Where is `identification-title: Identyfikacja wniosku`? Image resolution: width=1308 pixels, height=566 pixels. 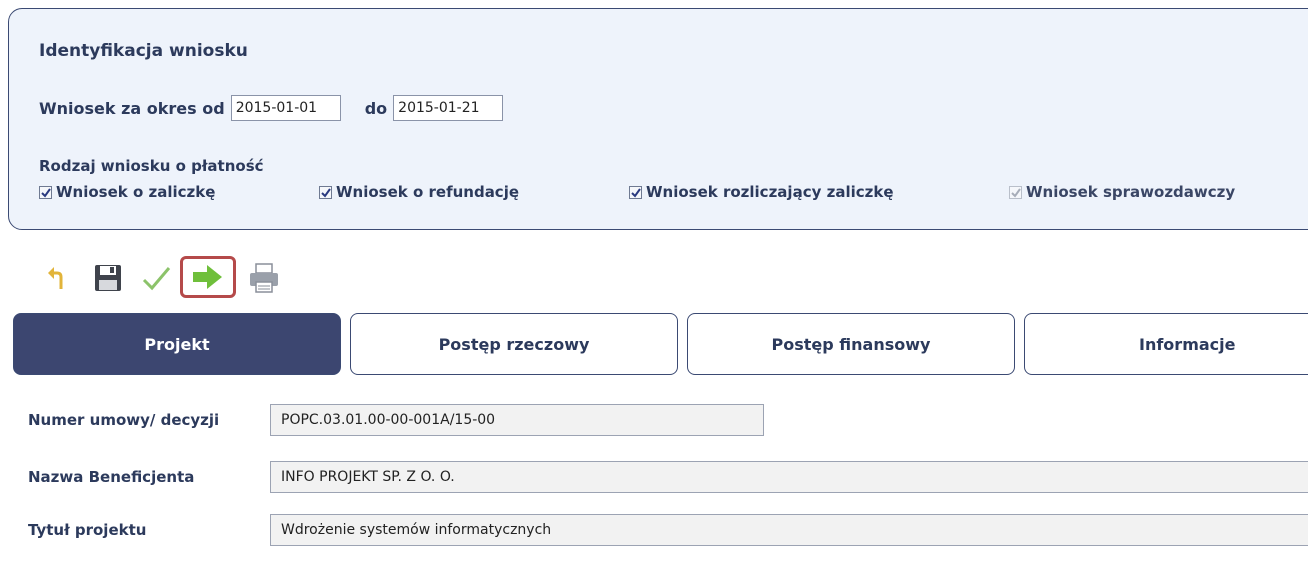
identification-title: Identyfikacja wniosku is located at coordinates (143, 51).